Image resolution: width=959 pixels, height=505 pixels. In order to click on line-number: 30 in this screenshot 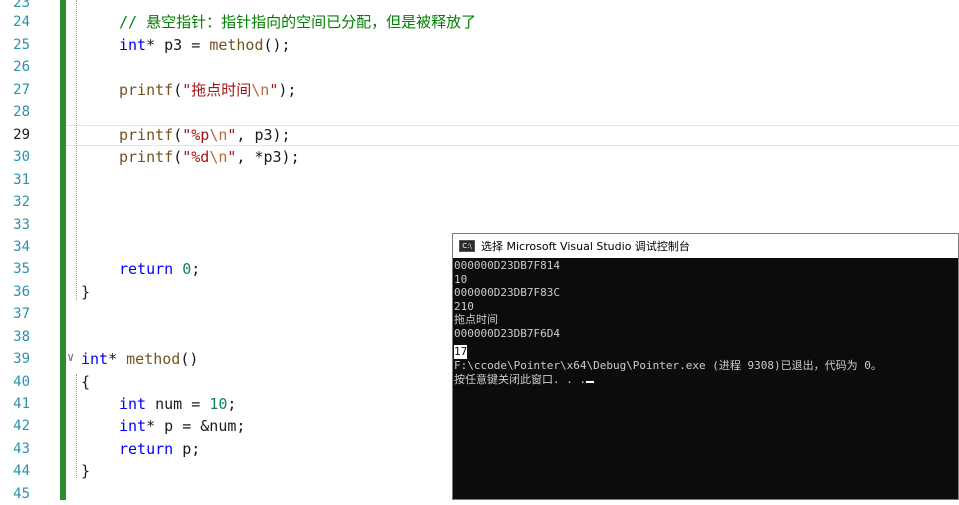, I will do `click(21, 157)`.